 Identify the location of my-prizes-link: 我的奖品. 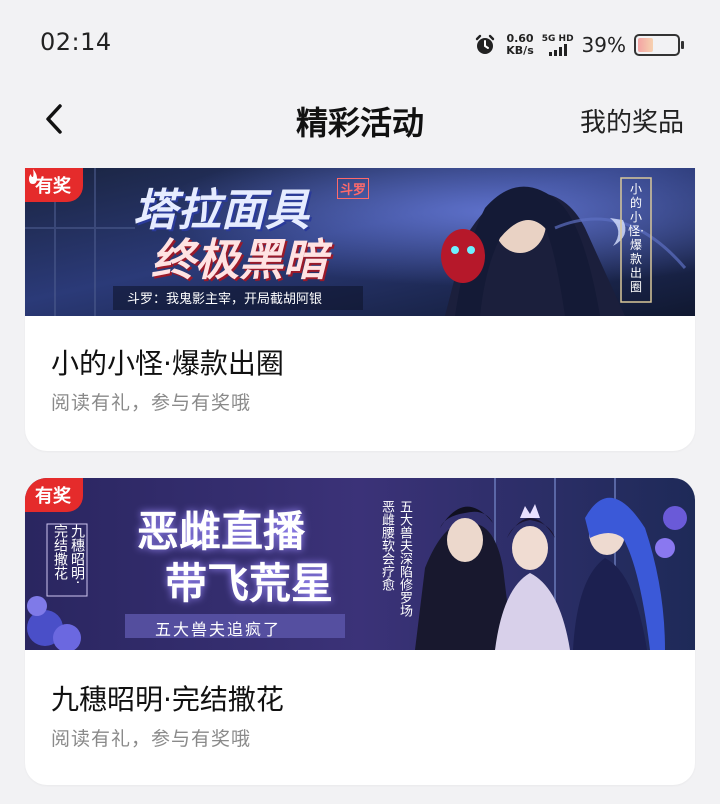
(632, 120).